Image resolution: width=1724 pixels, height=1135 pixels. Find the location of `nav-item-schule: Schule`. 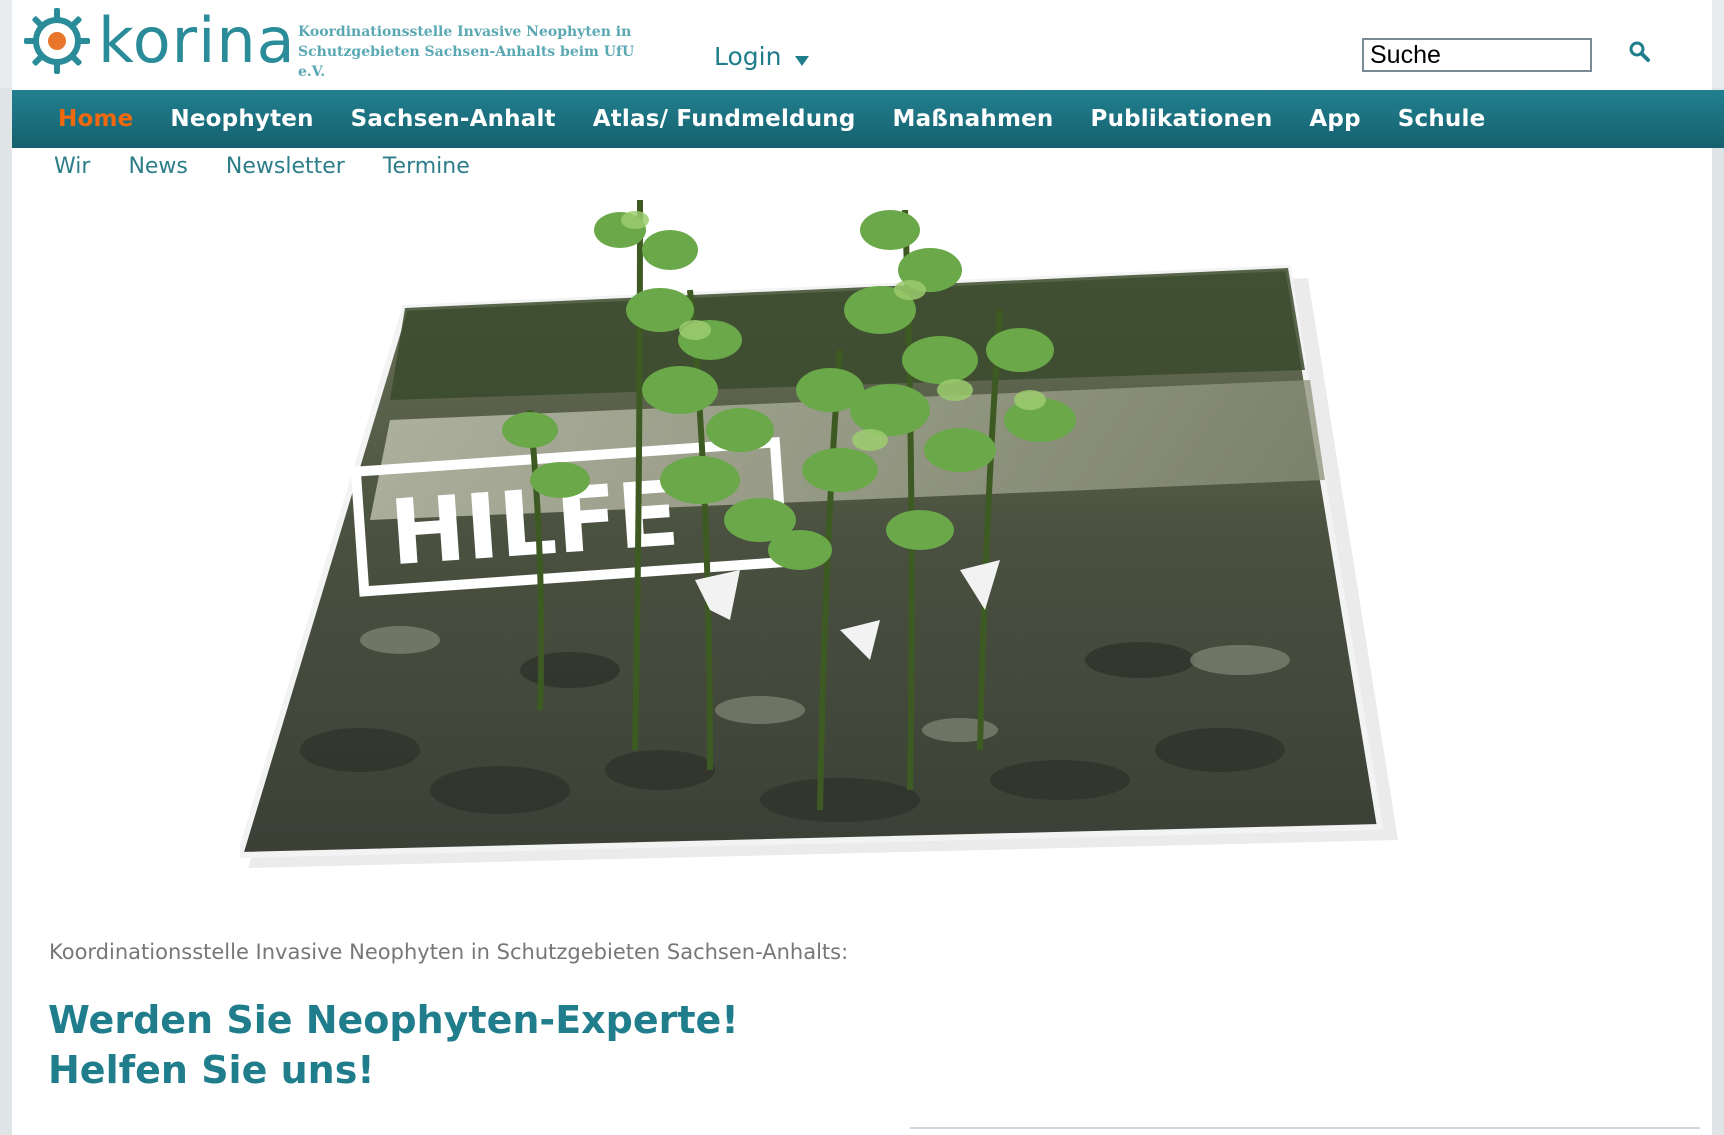

nav-item-schule: Schule is located at coordinates (1442, 119).